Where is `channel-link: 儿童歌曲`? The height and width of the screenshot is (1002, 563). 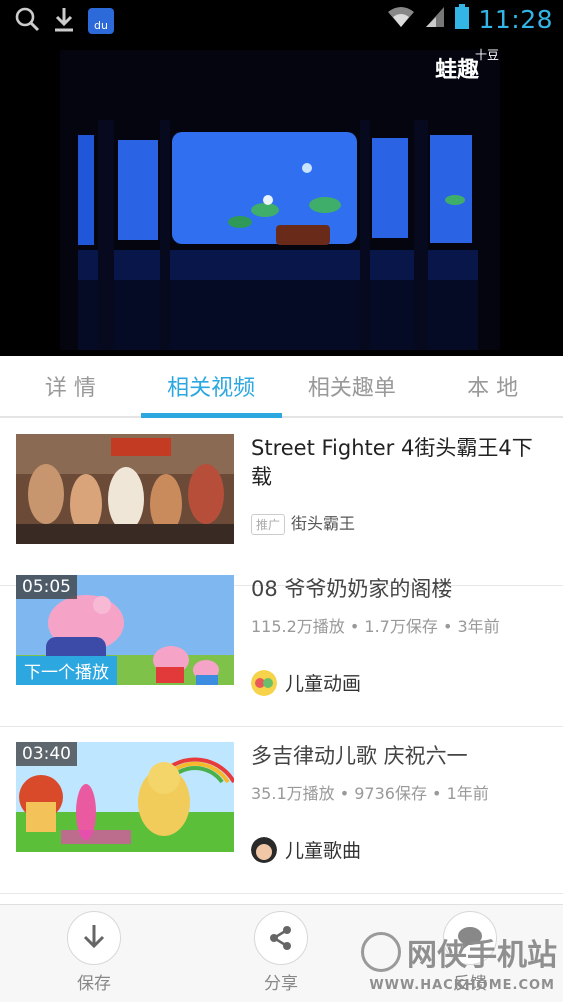
channel-link: 儿童歌曲 is located at coordinates (306, 849).